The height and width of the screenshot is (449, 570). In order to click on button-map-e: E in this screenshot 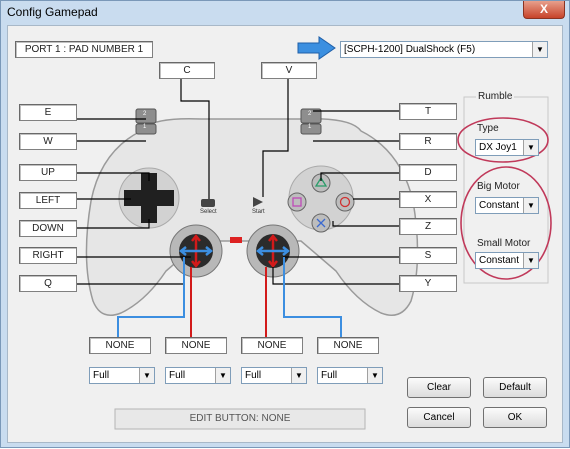, I will do `click(48, 112)`.